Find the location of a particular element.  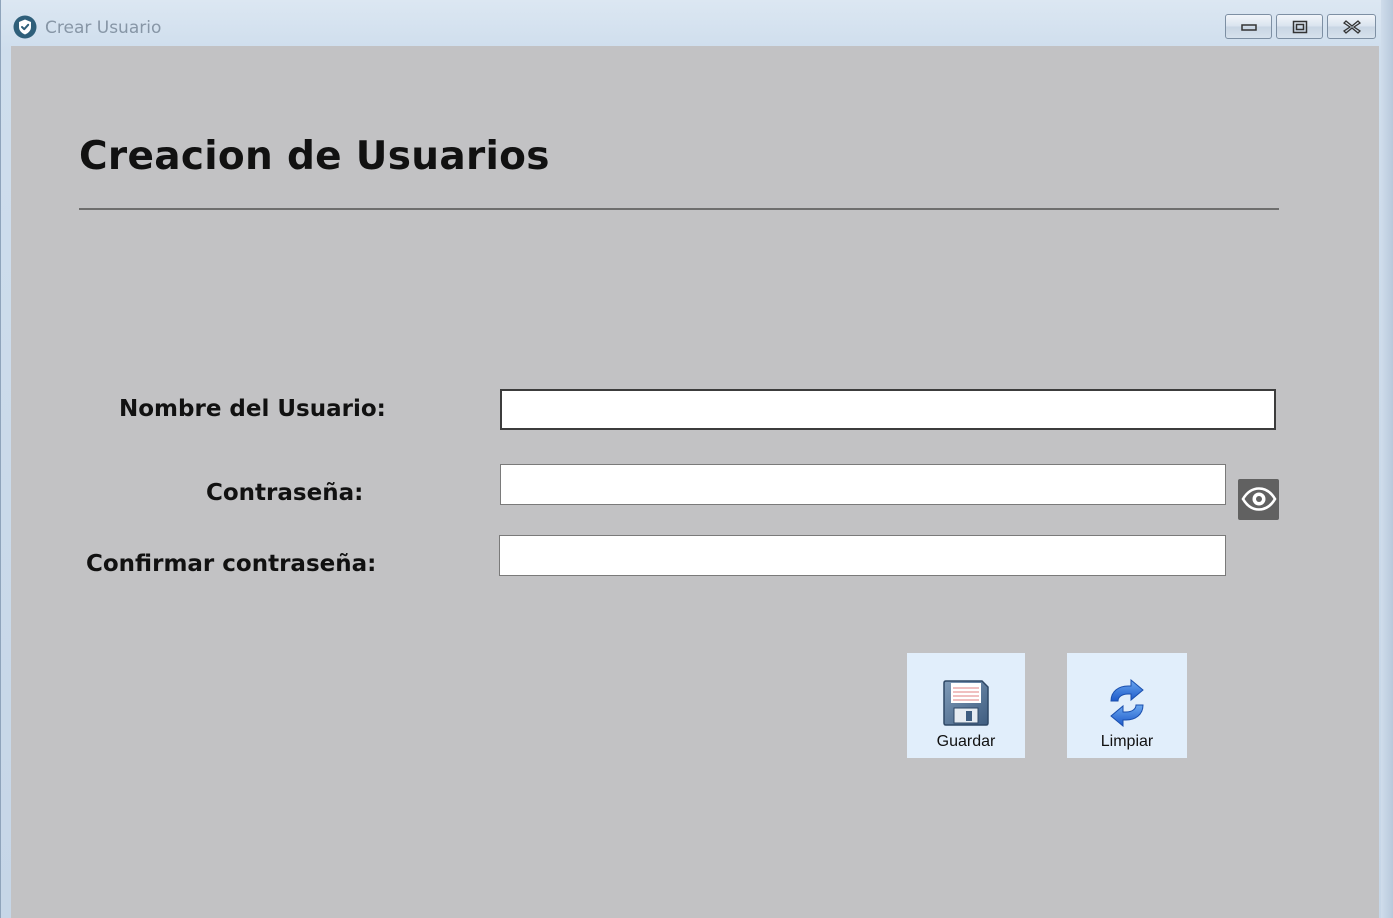

page-title: Creacion de Usuarios is located at coordinates (314, 156).